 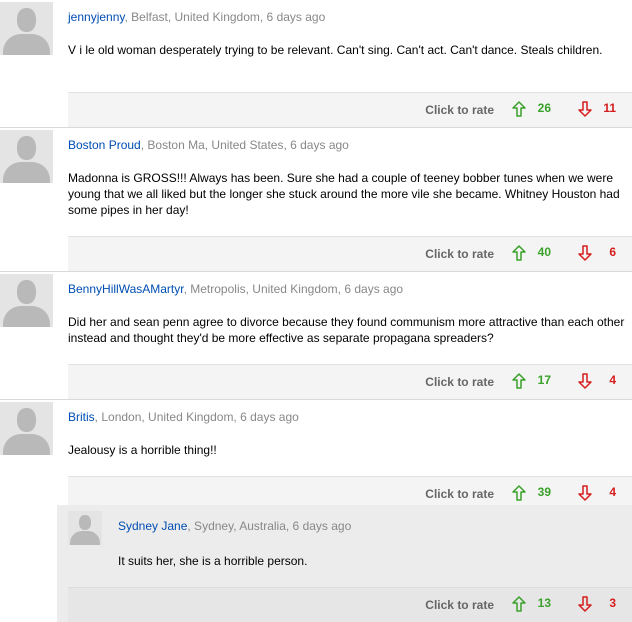 I want to click on upvote-count: 39, so click(x=544, y=492).